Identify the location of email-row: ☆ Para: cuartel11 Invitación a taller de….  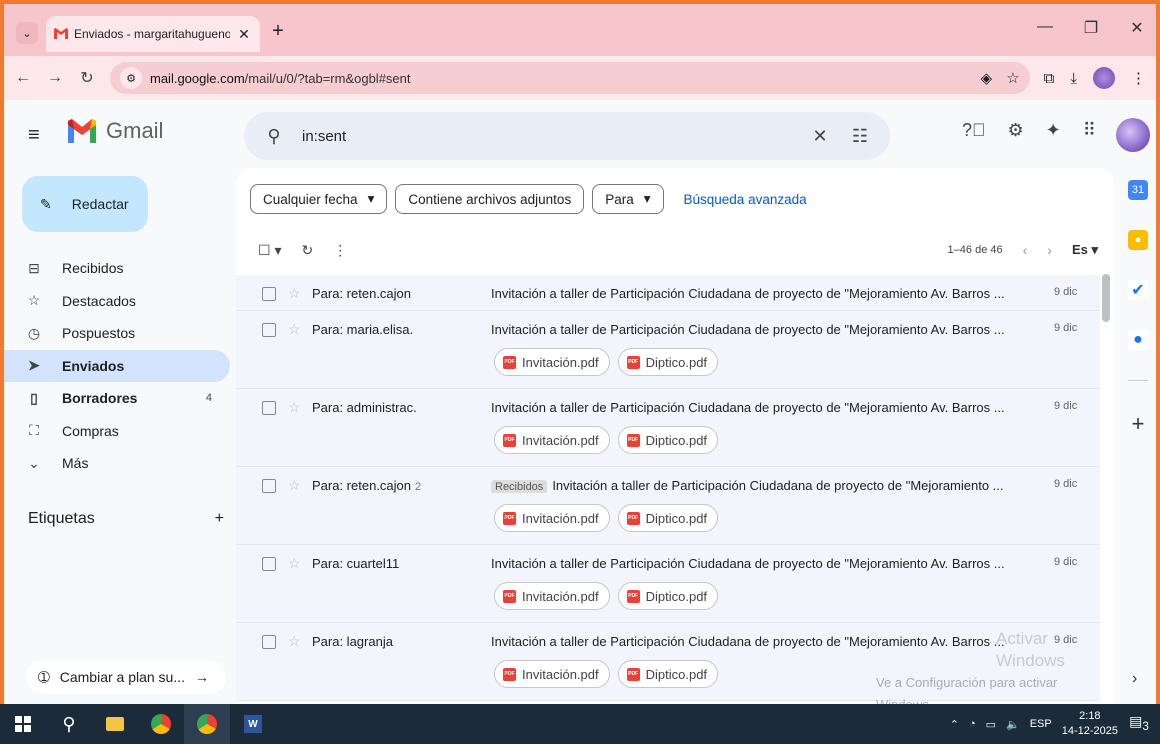
(668, 584).